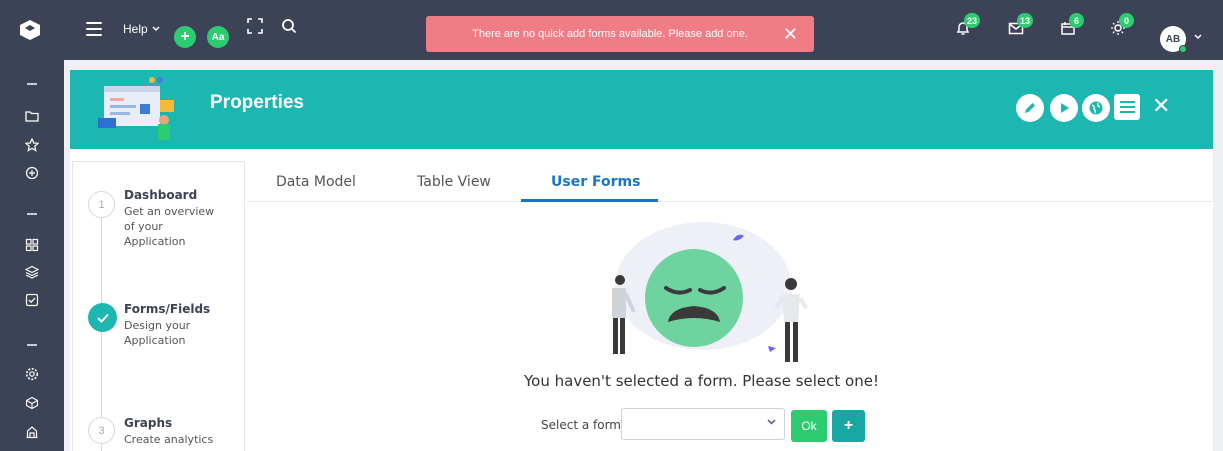  Describe the element at coordinates (316, 182) in the screenshot. I see `tab-data-model: Data Model` at that location.